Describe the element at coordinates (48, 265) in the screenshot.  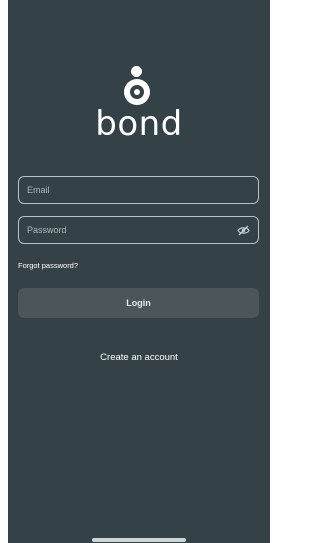
I see `forgot-password-link: Forgot password?` at that location.